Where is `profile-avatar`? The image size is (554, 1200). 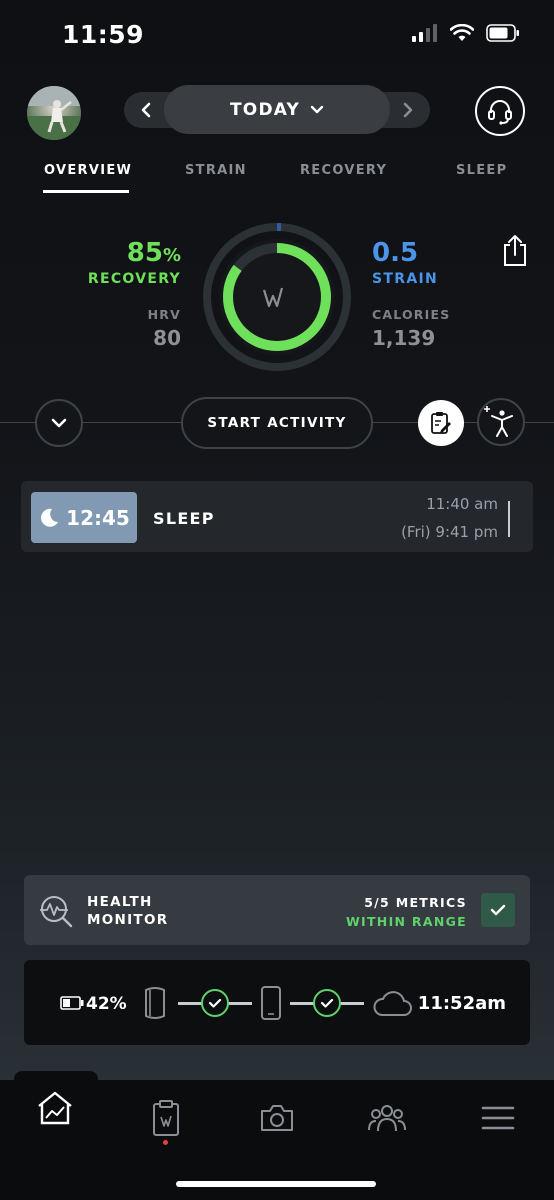
profile-avatar is located at coordinates (54, 113).